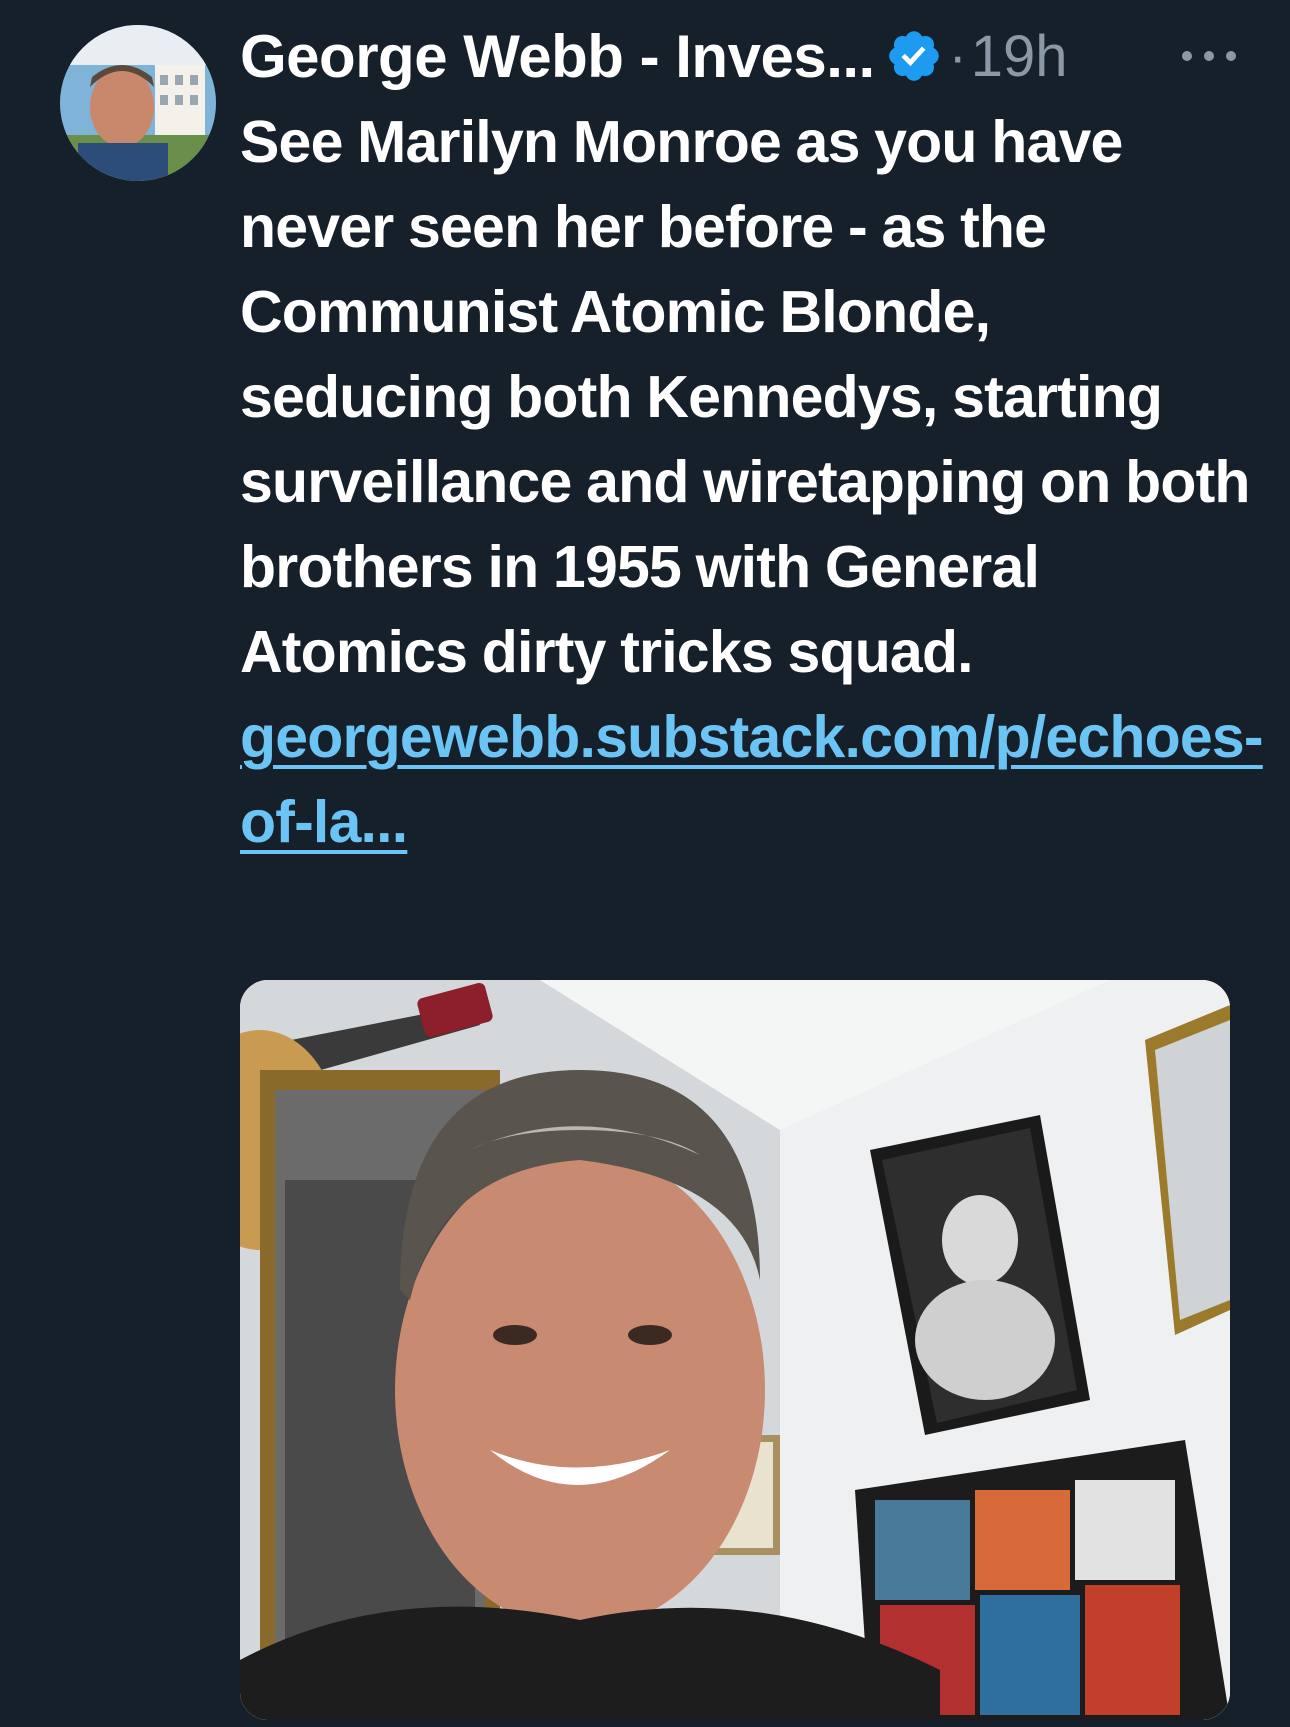 Image resolution: width=1290 pixels, height=1727 pixels. I want to click on more-options-icon, so click(1209, 56).